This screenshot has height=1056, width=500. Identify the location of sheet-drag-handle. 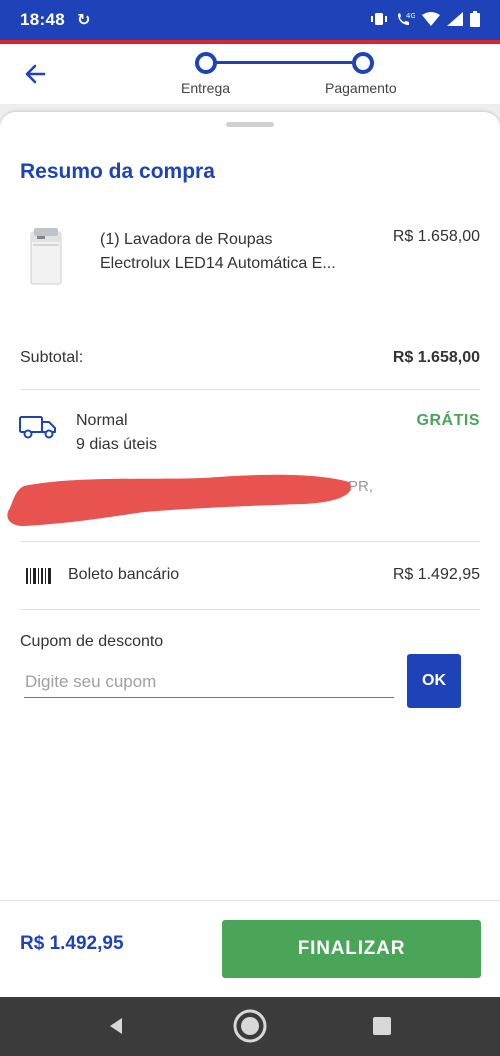
(250, 124).